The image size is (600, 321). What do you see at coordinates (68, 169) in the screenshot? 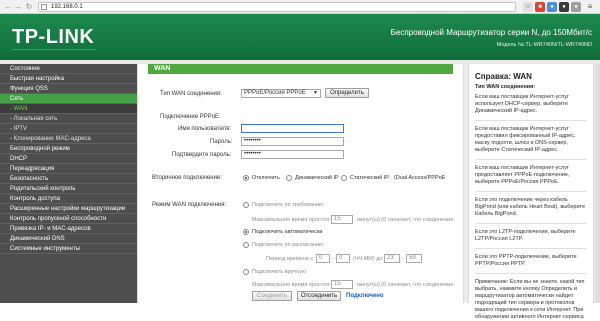
I see `sidebar-item-forwarding: Переадресация` at bounding box center [68, 169].